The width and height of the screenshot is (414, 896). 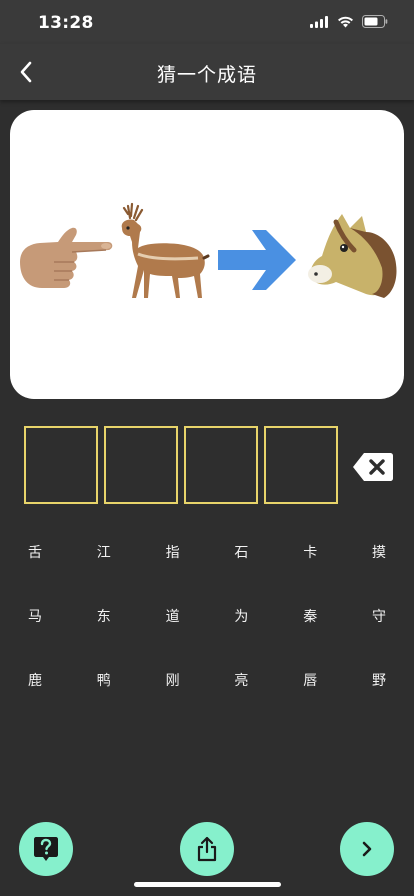 I want to click on status-time: 13:28, so click(x=66, y=23).